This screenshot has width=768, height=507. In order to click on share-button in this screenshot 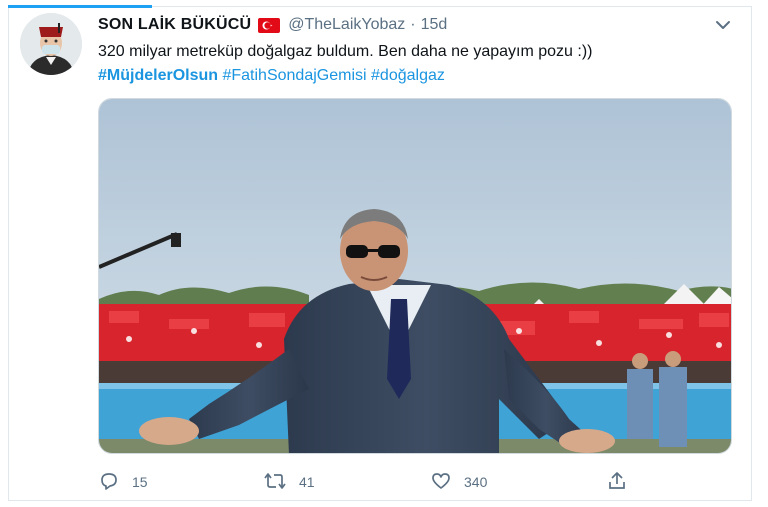, I will do `click(617, 482)`.